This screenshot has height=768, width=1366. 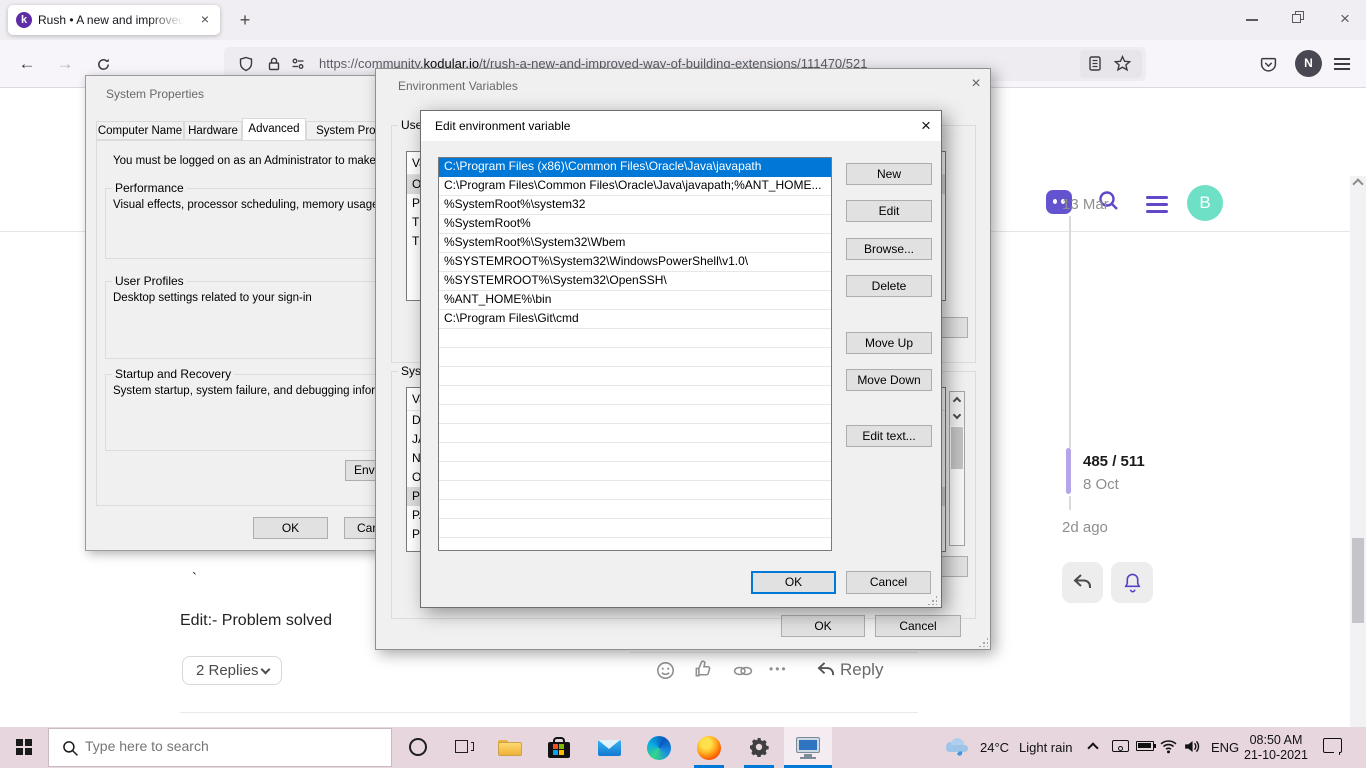 What do you see at coordinates (681, 126) in the screenshot?
I see `dialog-titlebar: Edit environment variable ×` at bounding box center [681, 126].